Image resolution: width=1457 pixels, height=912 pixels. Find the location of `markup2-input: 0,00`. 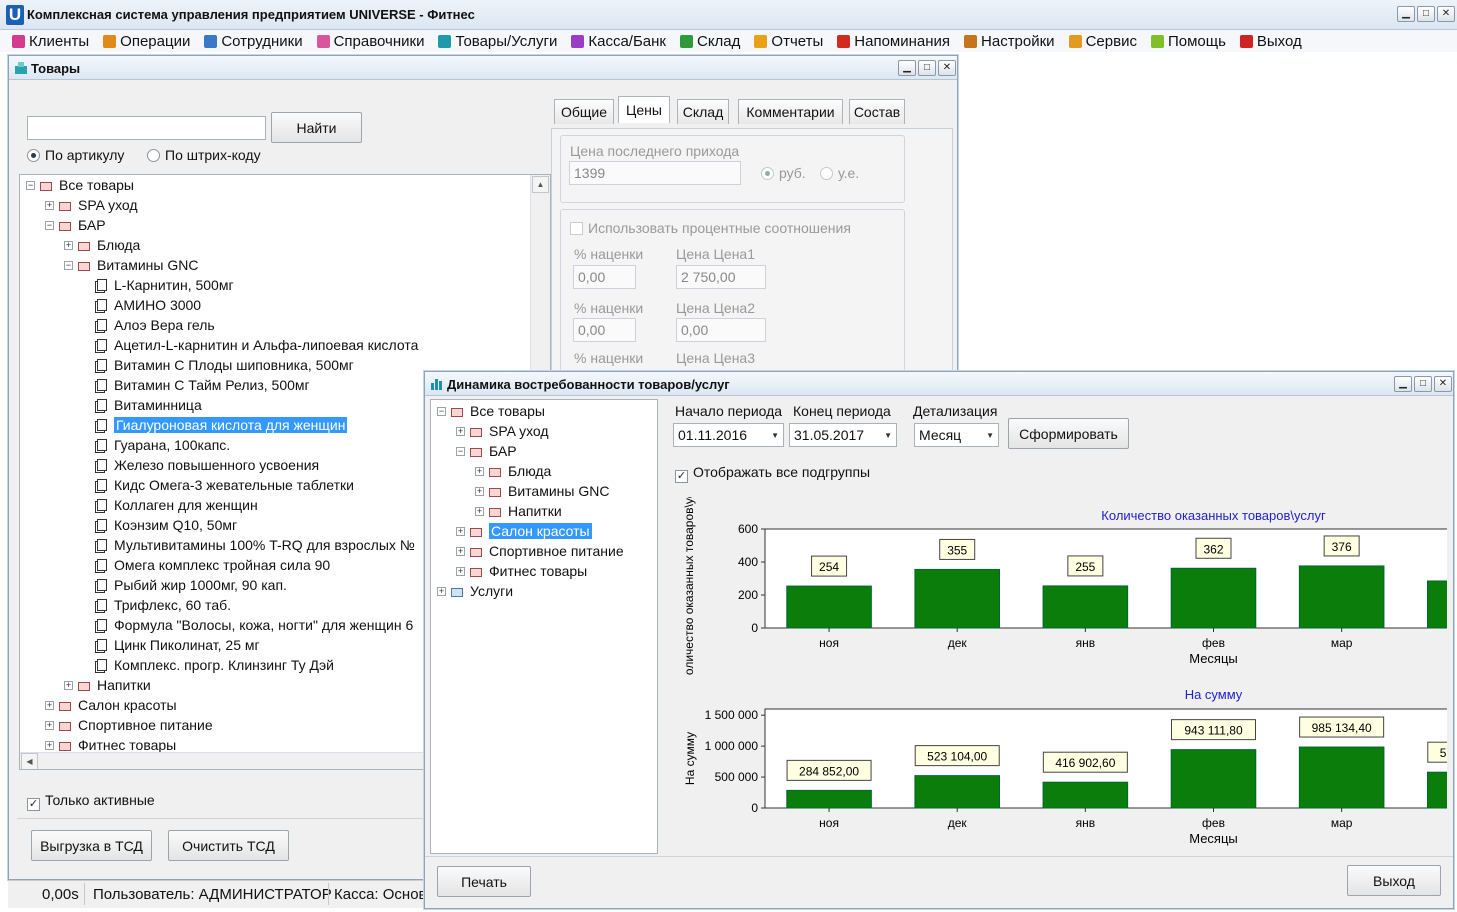

markup2-input: 0,00 is located at coordinates (604, 330).